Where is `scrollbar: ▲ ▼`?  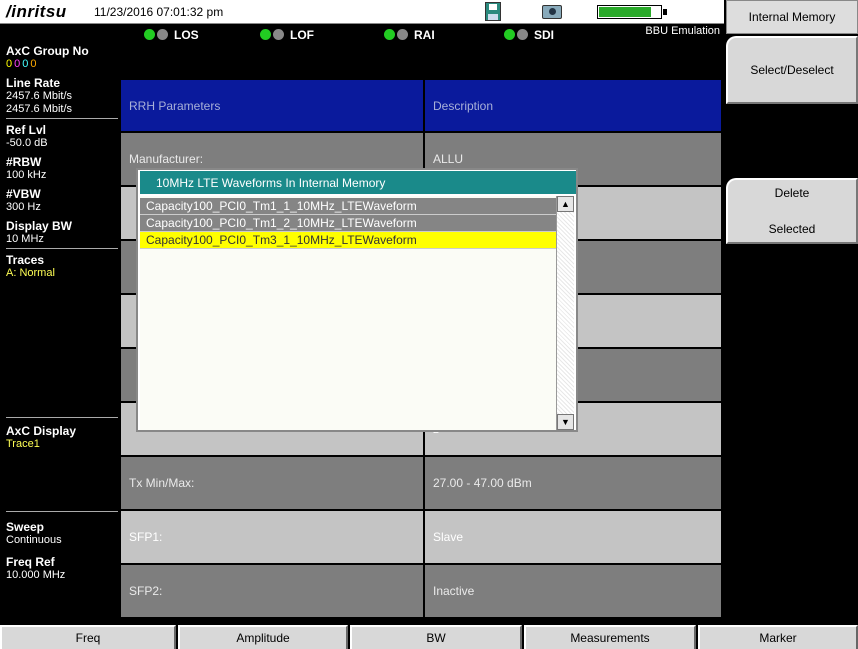 scrollbar: ▲ ▼ is located at coordinates (565, 313).